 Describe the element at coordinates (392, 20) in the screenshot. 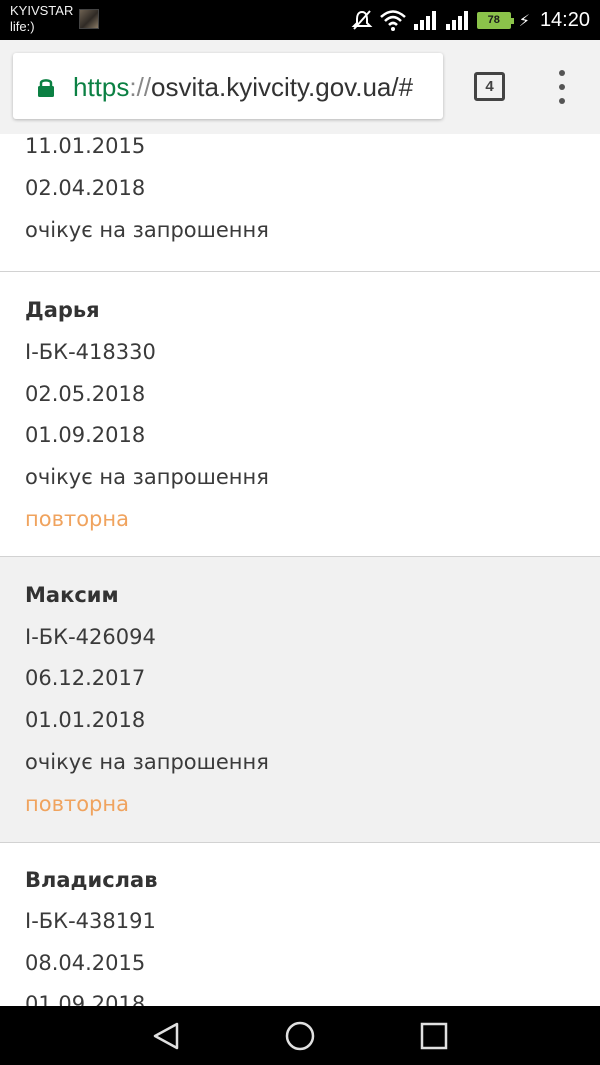

I see `wifi-icon` at that location.